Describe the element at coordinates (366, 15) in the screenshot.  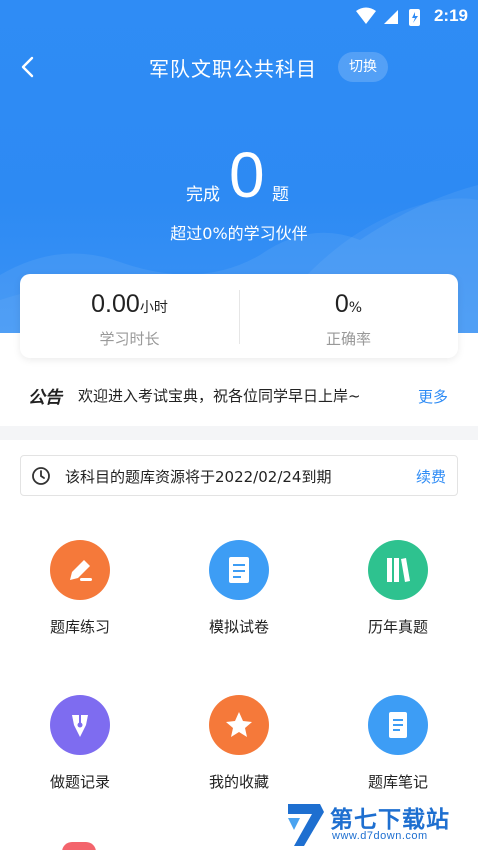
I see `wifi-icon` at that location.